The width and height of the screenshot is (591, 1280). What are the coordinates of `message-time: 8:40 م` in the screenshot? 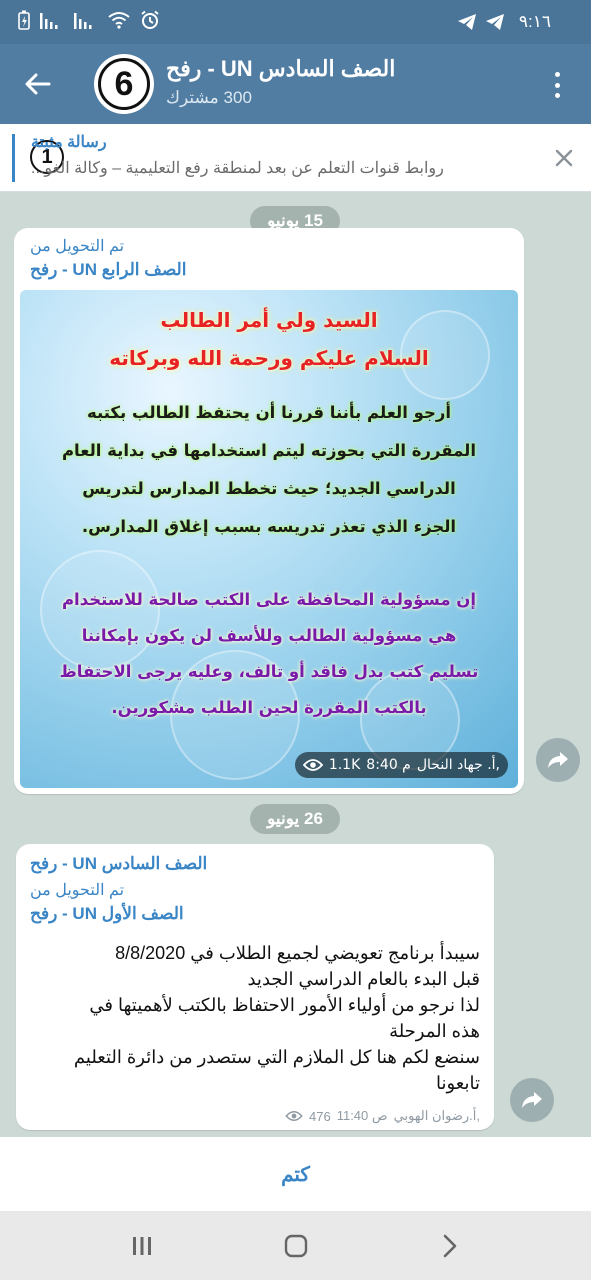 It's located at (388, 765).